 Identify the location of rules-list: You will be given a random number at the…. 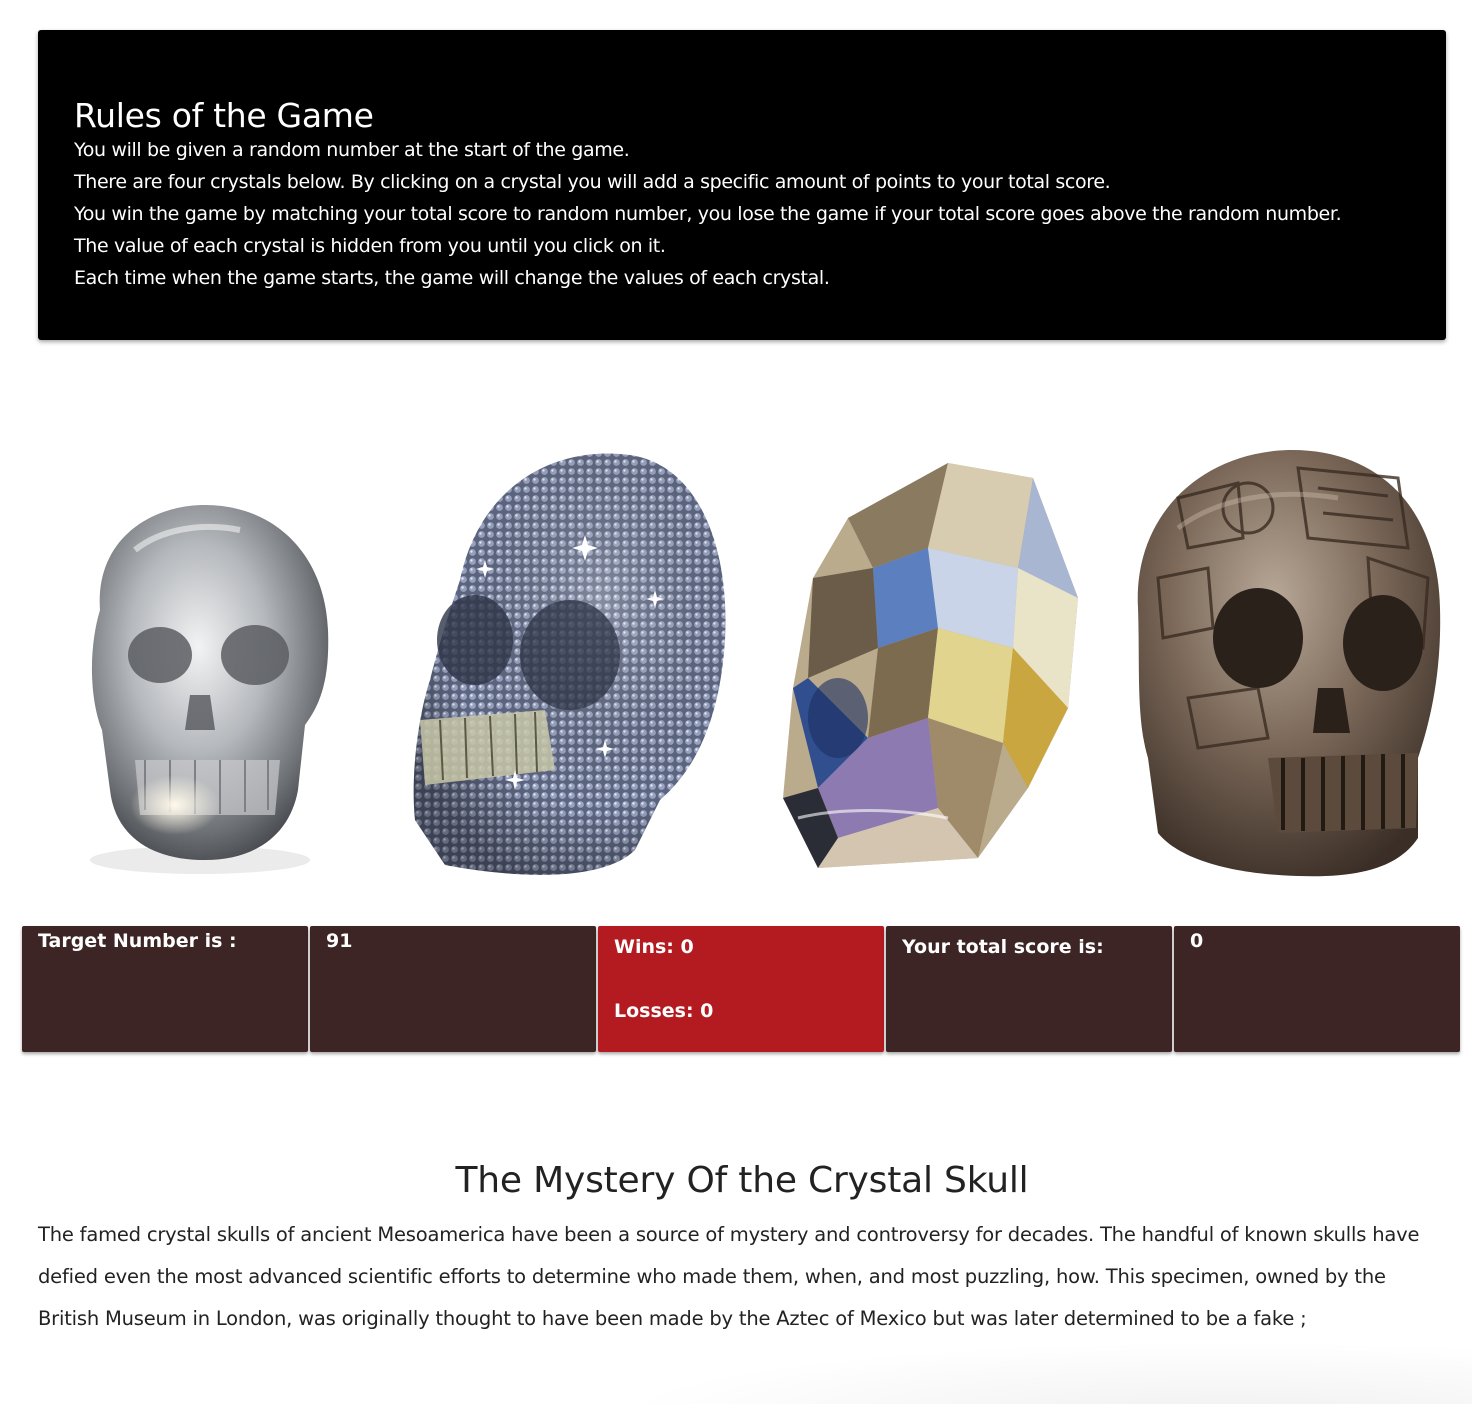
(708, 214).